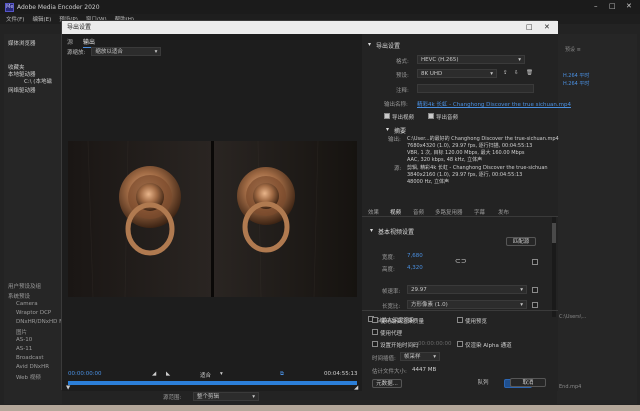  What do you see at coordinates (282, 374) in the screenshot?
I see `crop-icon: ⧉` at bounding box center [282, 374].